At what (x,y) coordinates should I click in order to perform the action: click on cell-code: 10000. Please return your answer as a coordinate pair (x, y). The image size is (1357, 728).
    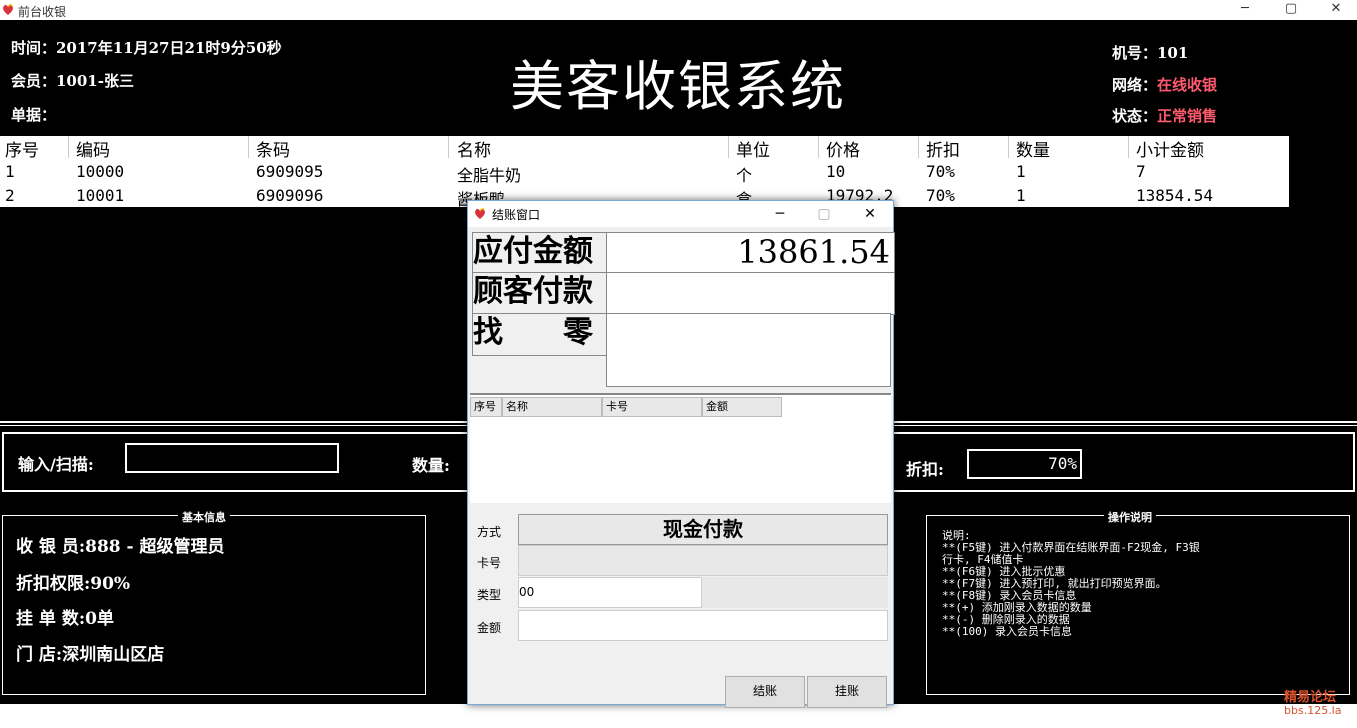
    Looking at the image, I should click on (100, 171).